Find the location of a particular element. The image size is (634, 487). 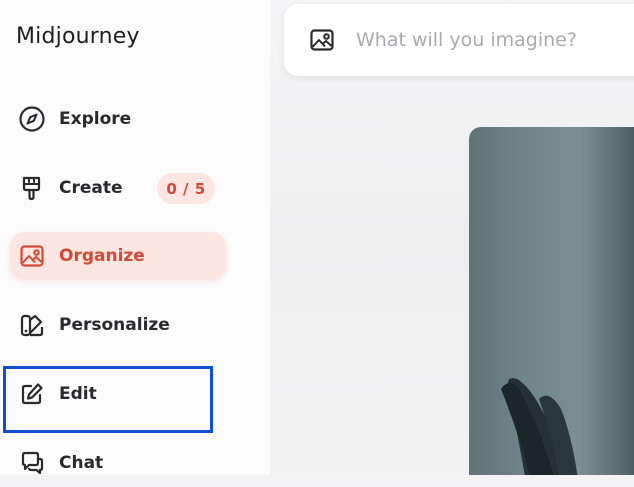

paintbrush-icon is located at coordinates (32, 188).